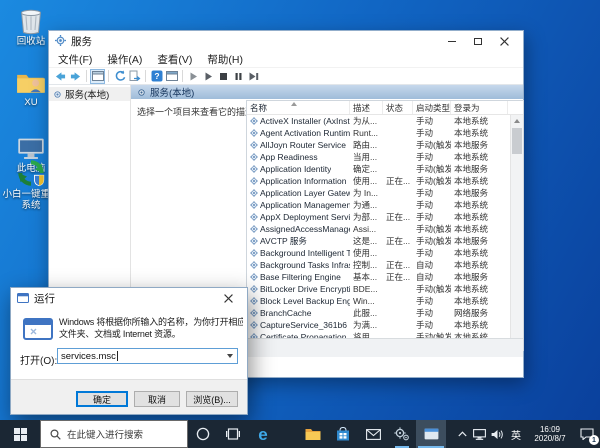 This screenshot has width=600, height=448. What do you see at coordinates (233, 434) in the screenshot?
I see `task-view-button` at bounding box center [233, 434].